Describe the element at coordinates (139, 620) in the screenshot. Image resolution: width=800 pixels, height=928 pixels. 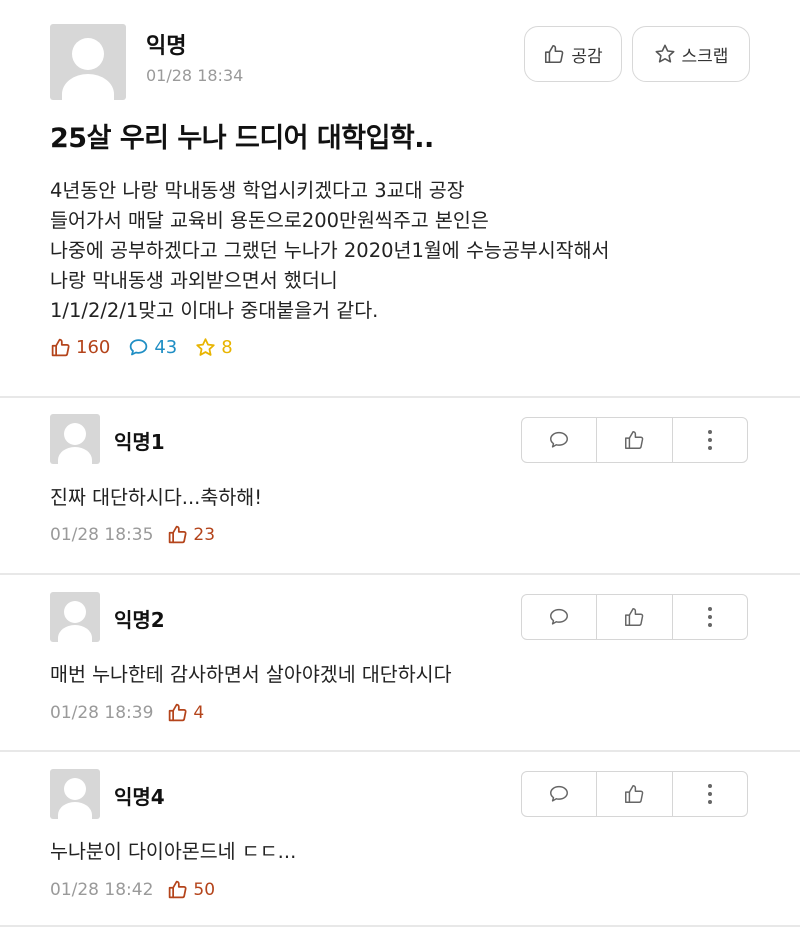
I see `comment-author: 익명2` at that location.